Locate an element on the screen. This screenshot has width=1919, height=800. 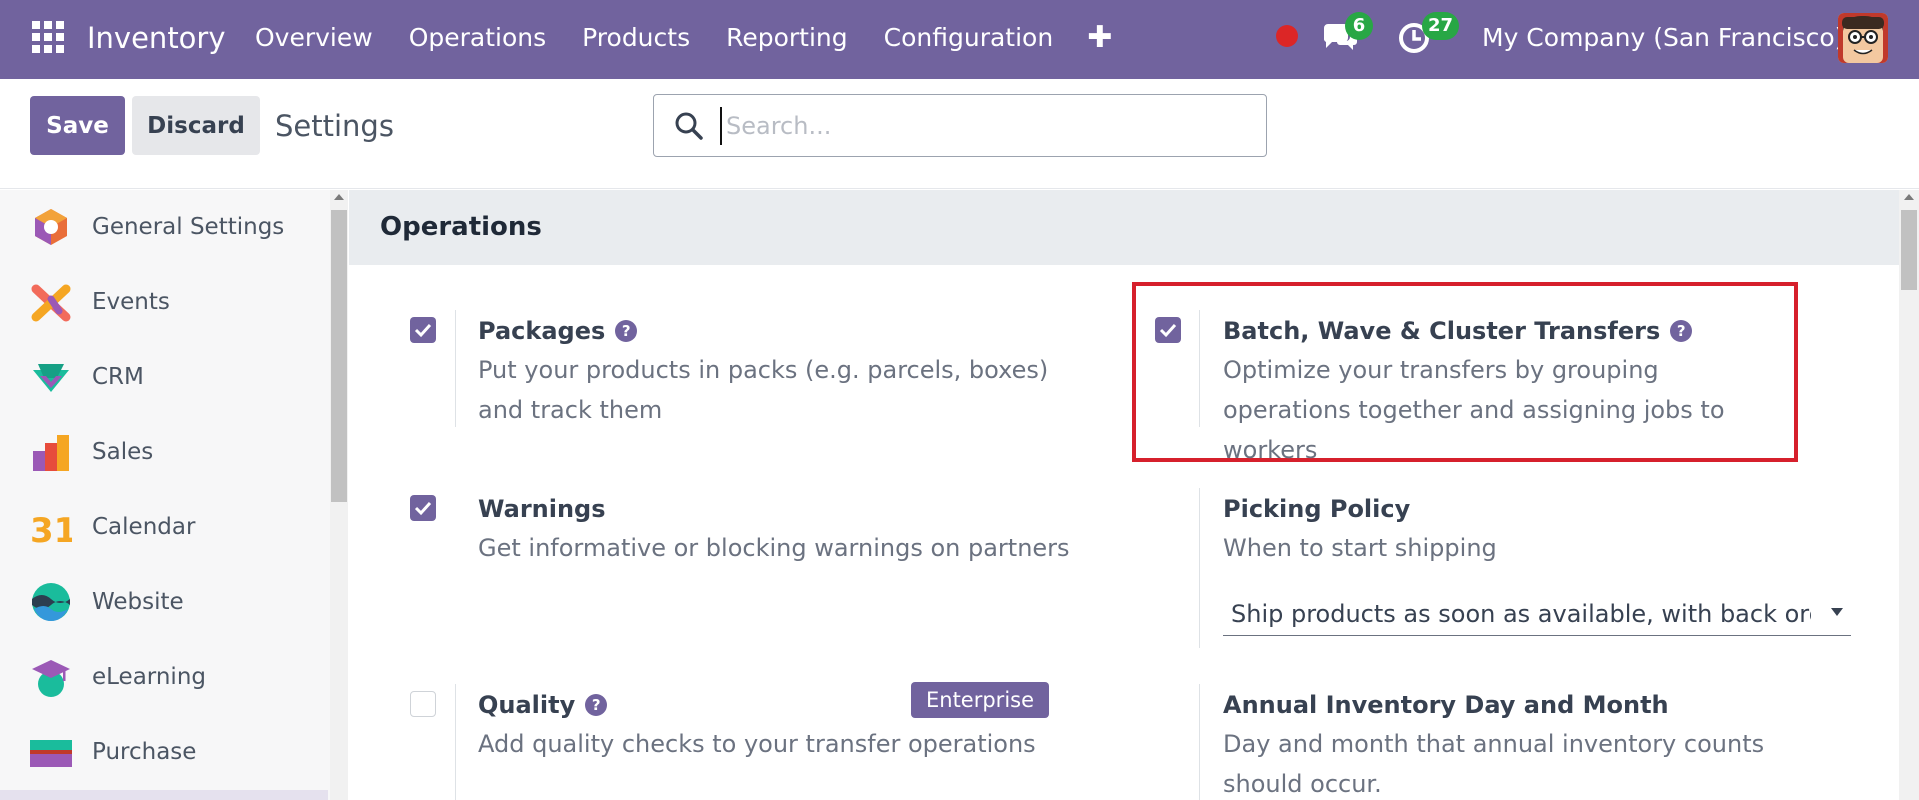
save-button: Save is located at coordinates (77, 125).